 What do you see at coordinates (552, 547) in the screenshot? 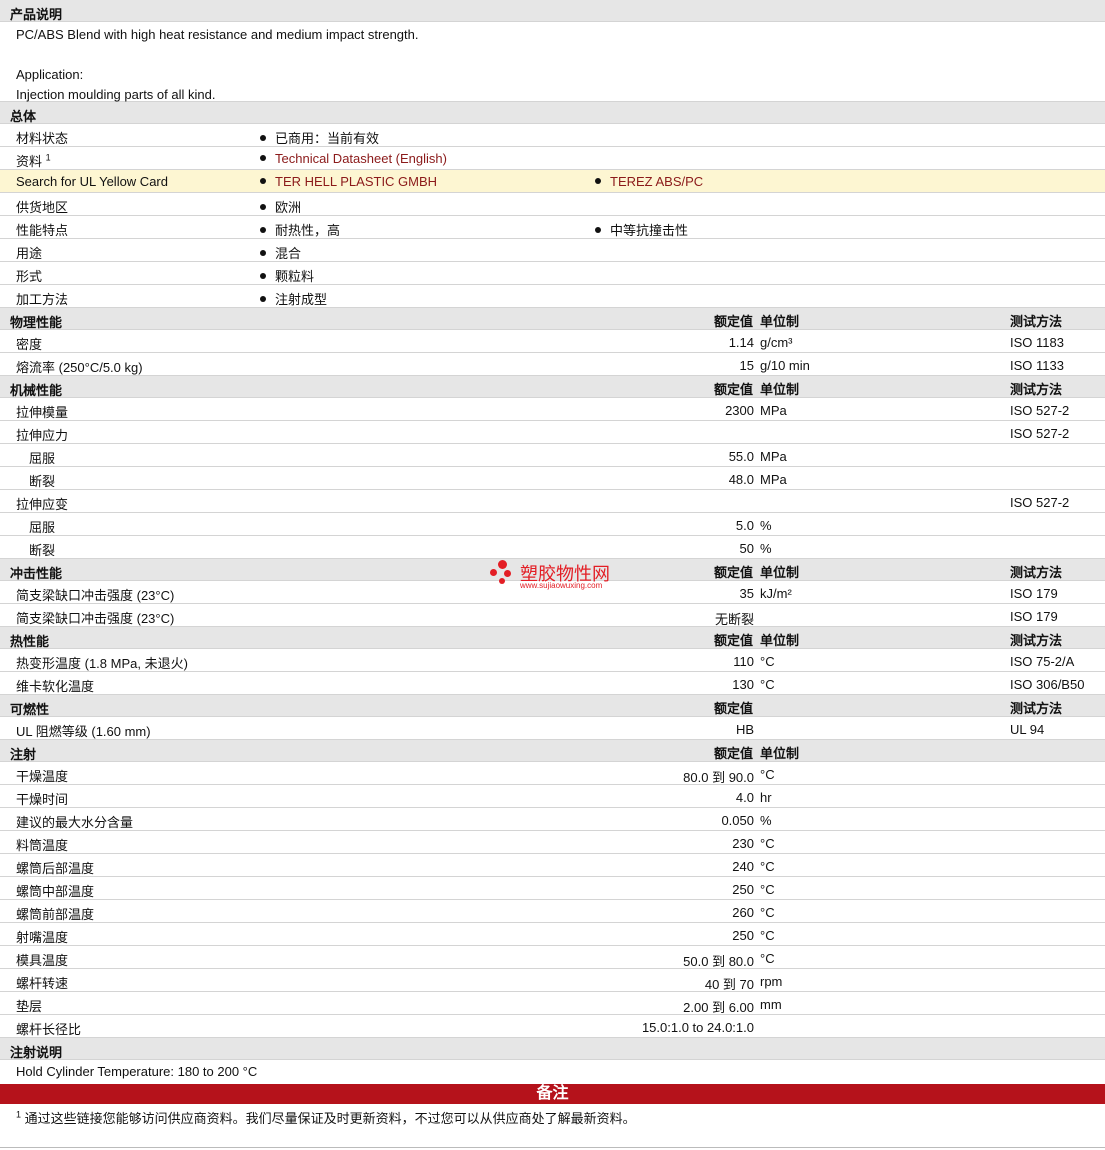
I see `property-subrow: 断裂 50 %` at bounding box center [552, 547].